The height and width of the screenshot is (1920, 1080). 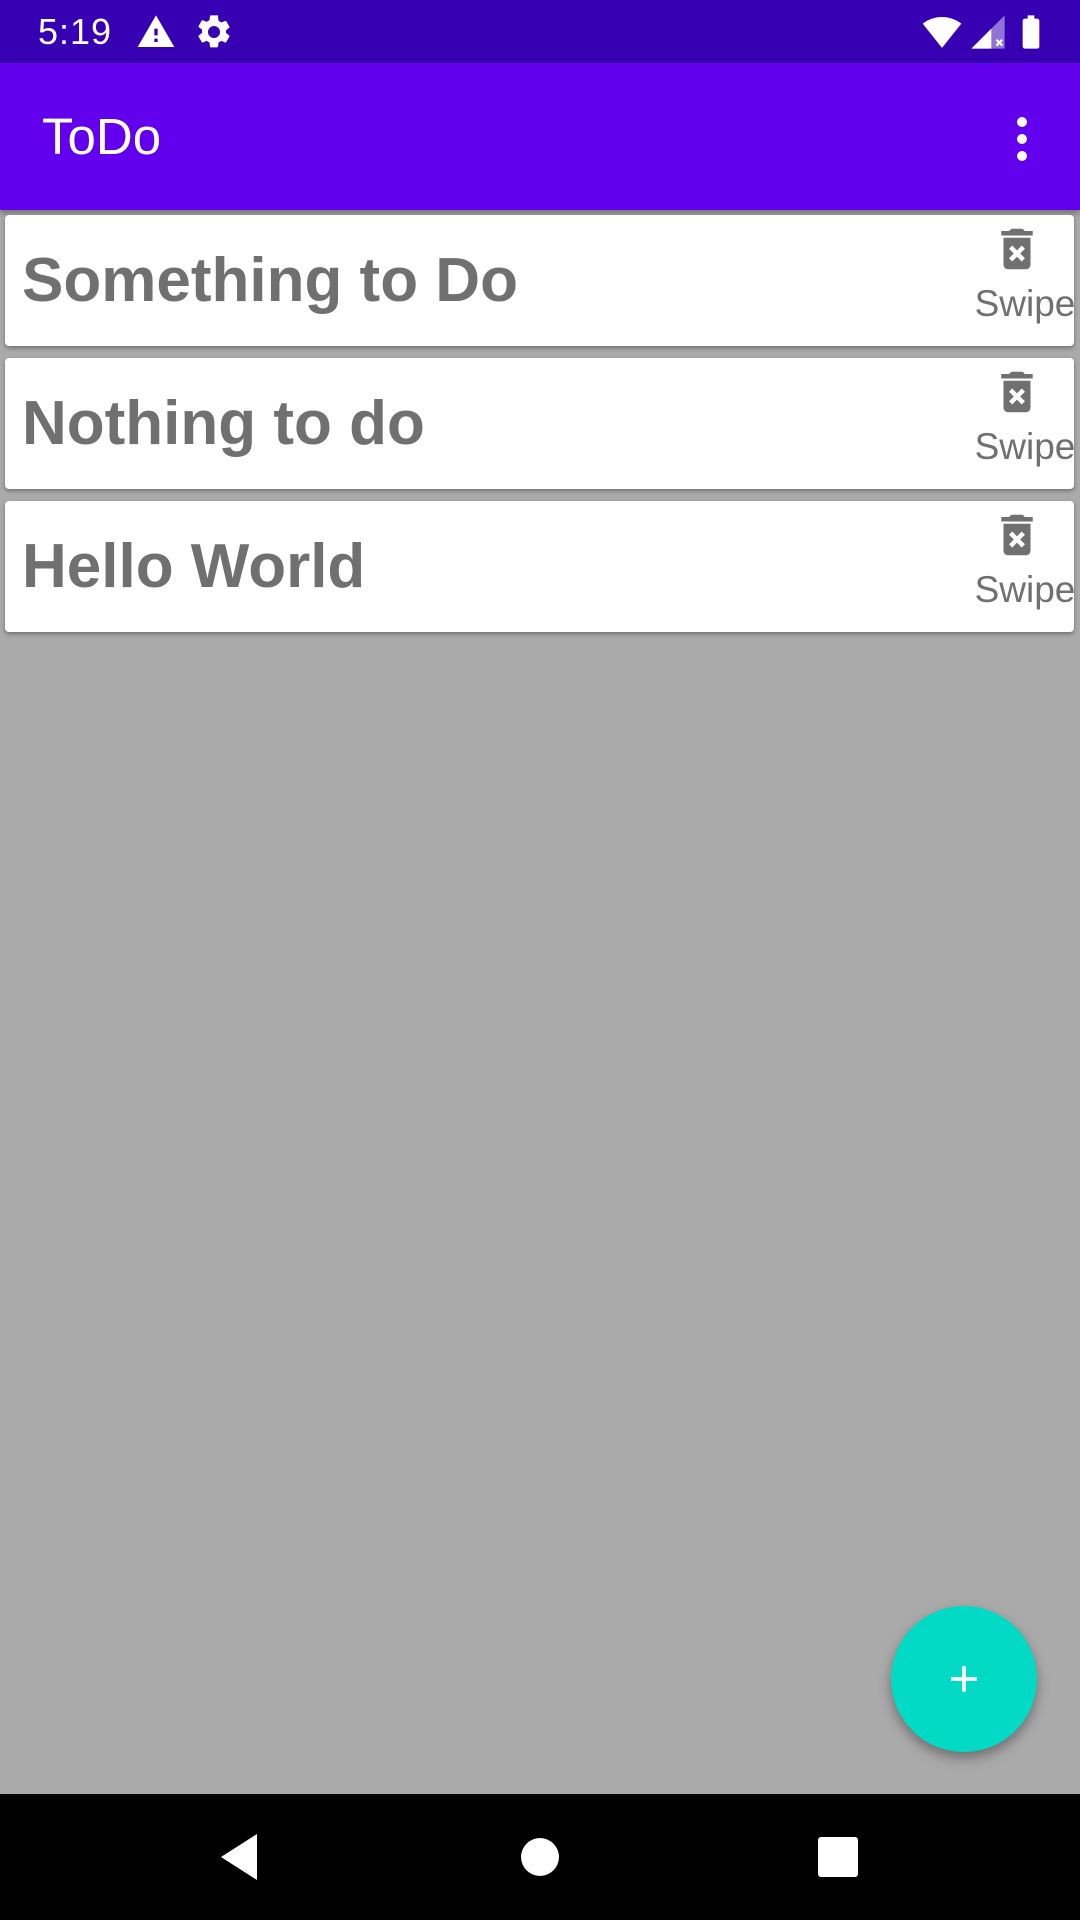 I want to click on recents-button, so click(x=838, y=1857).